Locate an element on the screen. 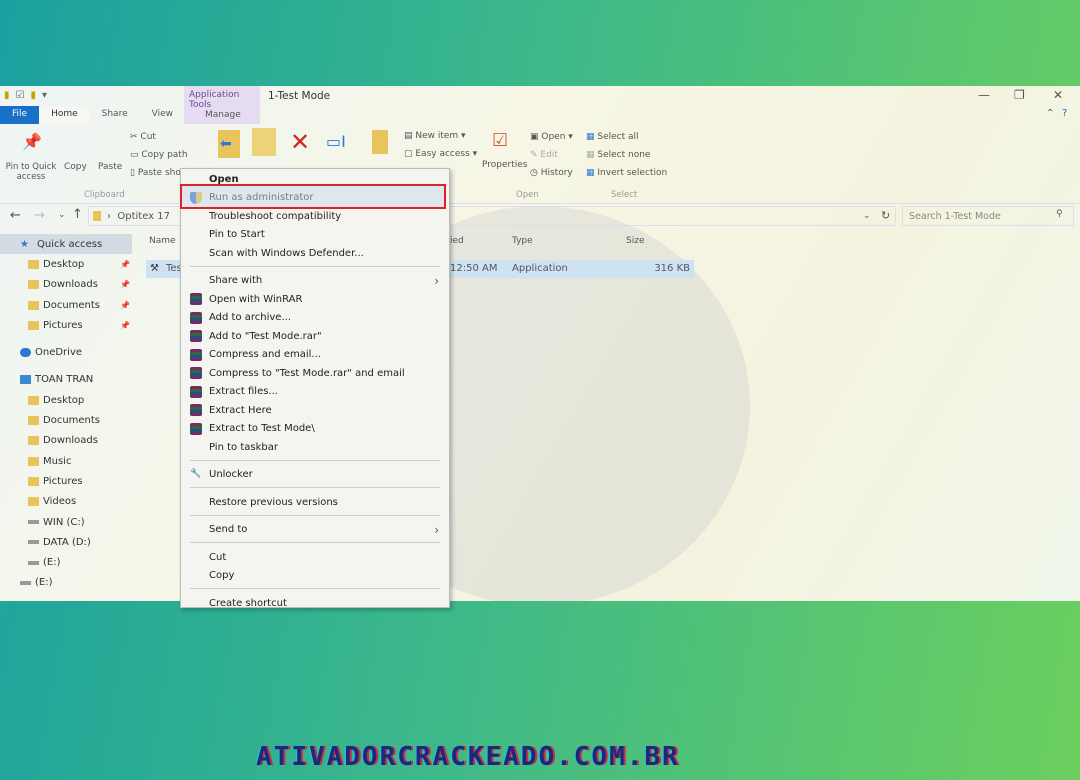 This screenshot has height=780, width=1080. copy-path-button: ▭ Copy path is located at coordinates (159, 155).